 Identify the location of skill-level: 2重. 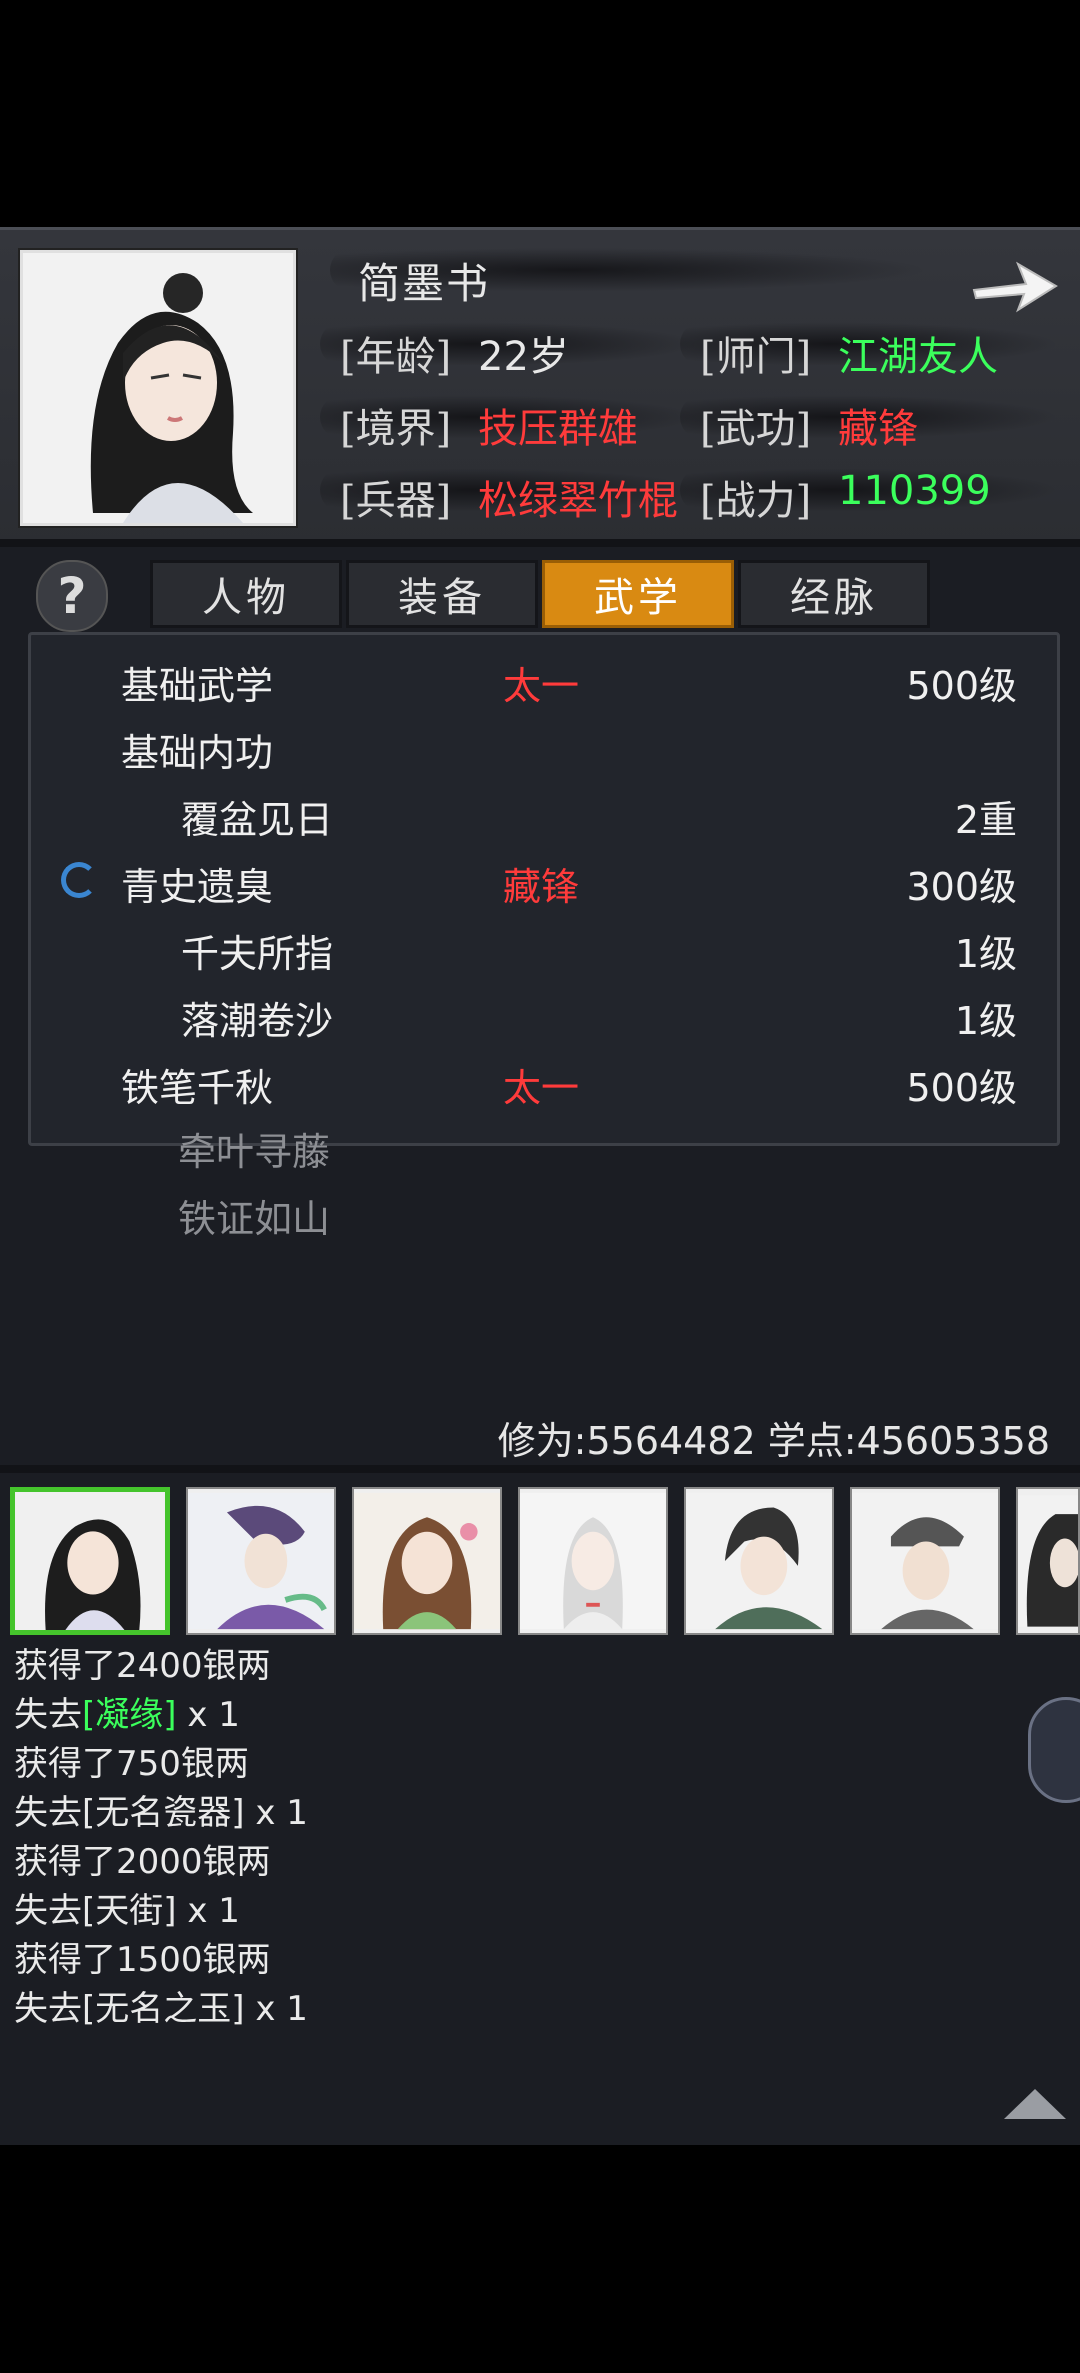
(985, 820).